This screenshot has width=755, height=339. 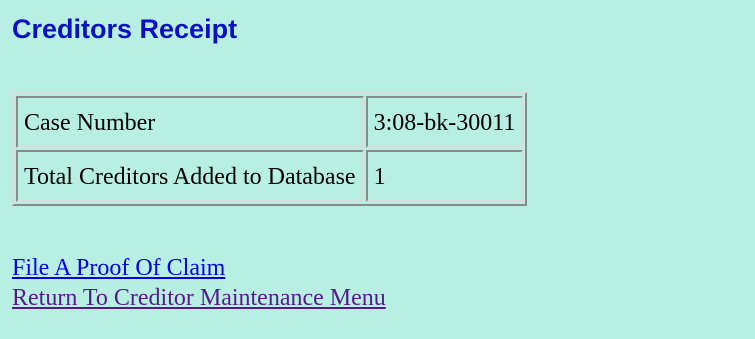 I want to click on table-row: Case Number 3:08-bk-30011, so click(x=270, y=122).